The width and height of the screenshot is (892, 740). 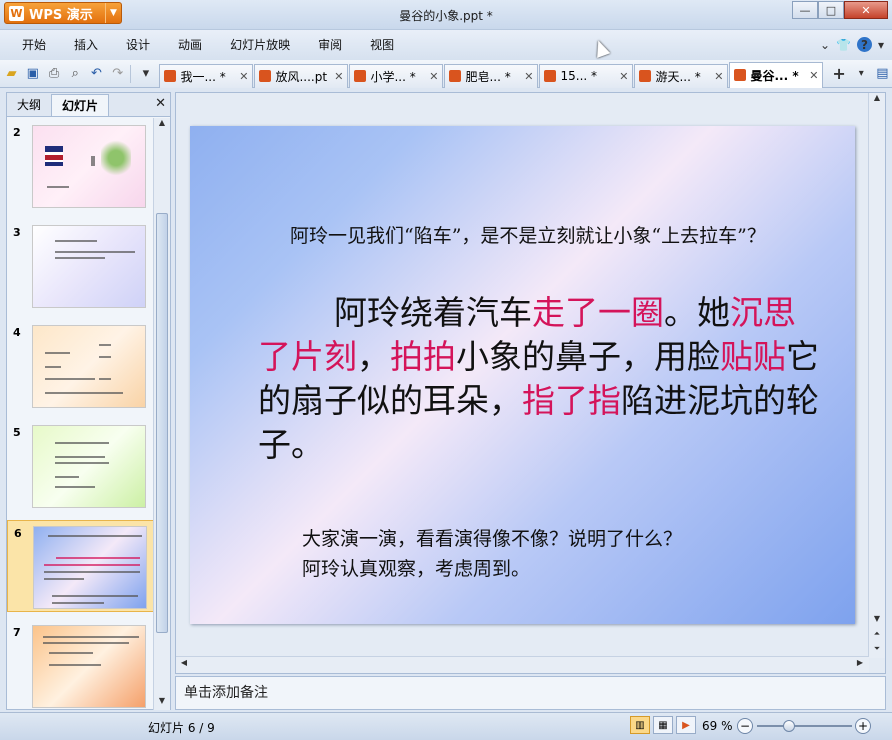 I want to click on tab-slides: 幻灯片, so click(x=80, y=105).